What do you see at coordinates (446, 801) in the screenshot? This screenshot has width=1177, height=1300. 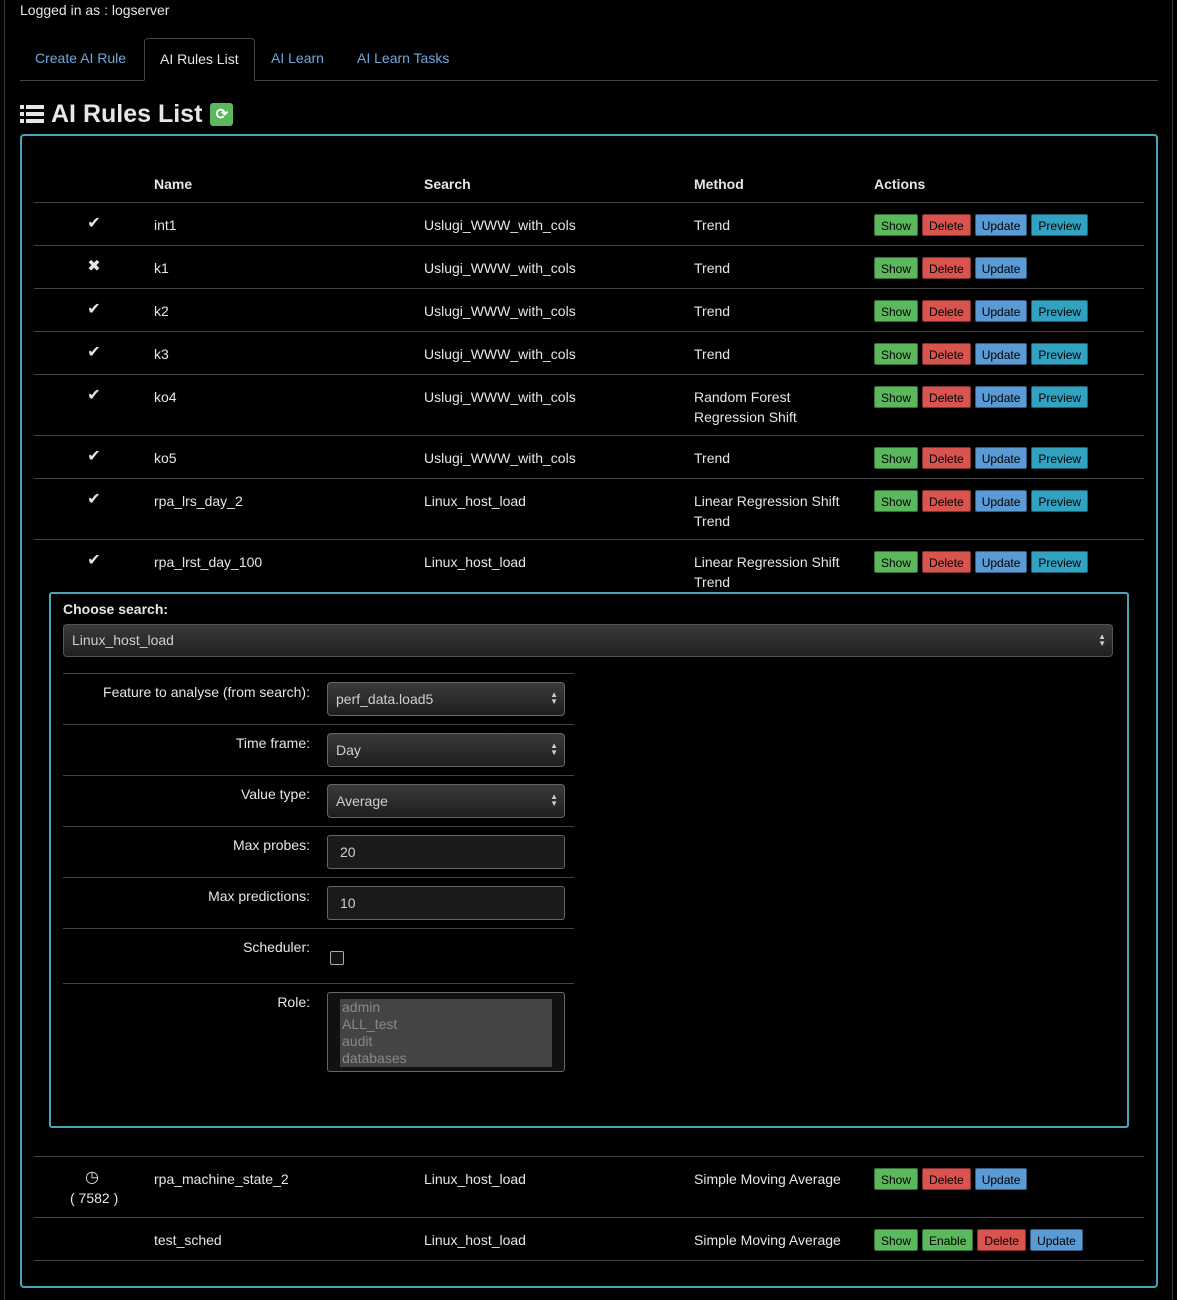 I see `valuetype-select: Average ▲ ▼` at bounding box center [446, 801].